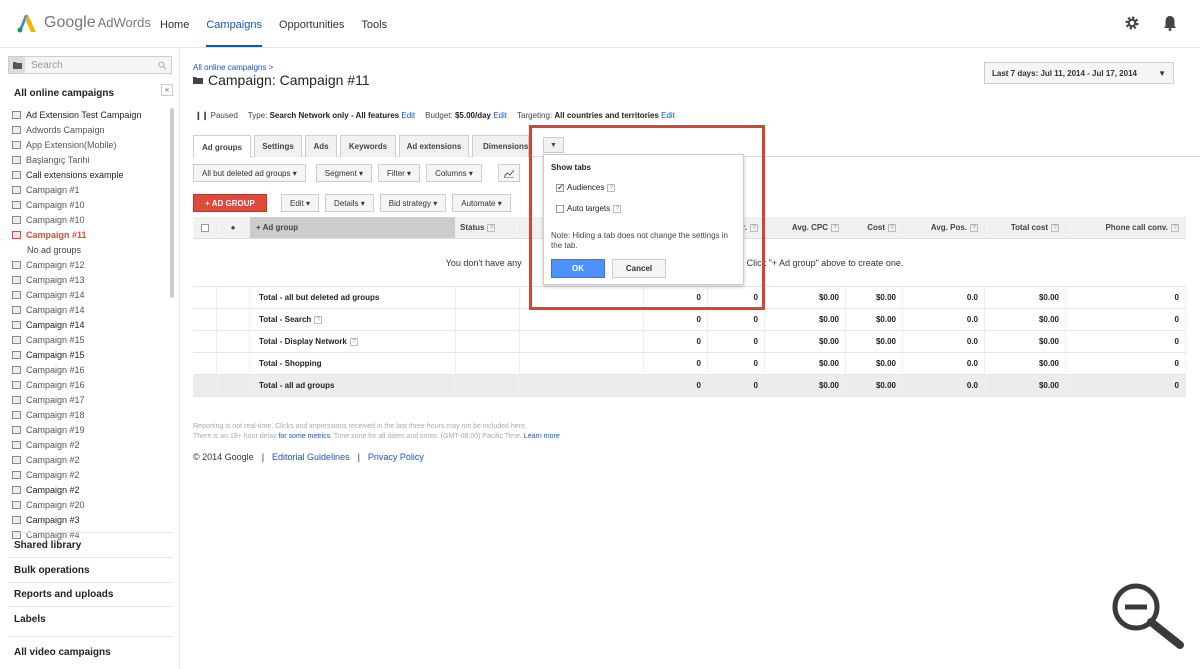  Describe the element at coordinates (62, 652) in the screenshot. I see `all-video-campaigns-link: All video campaigns` at that location.